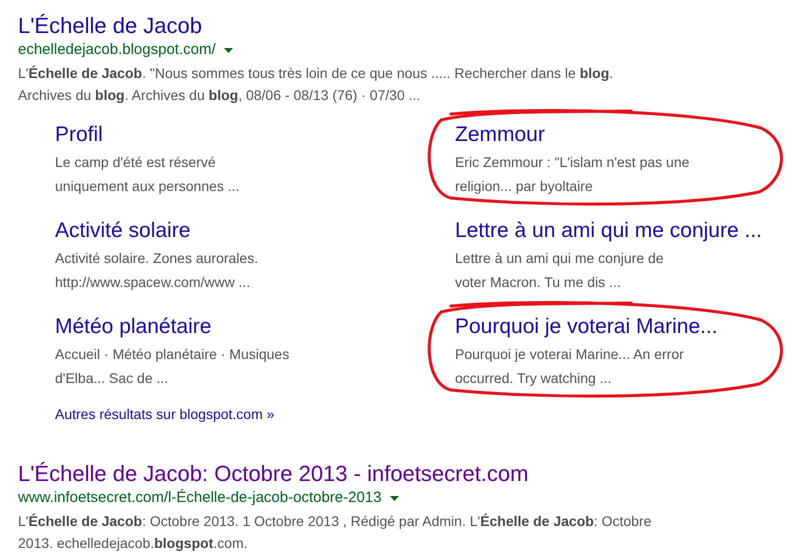 The width and height of the screenshot is (800, 553). I want to click on result-title-link: L'Échelle de Jacob, so click(110, 26).